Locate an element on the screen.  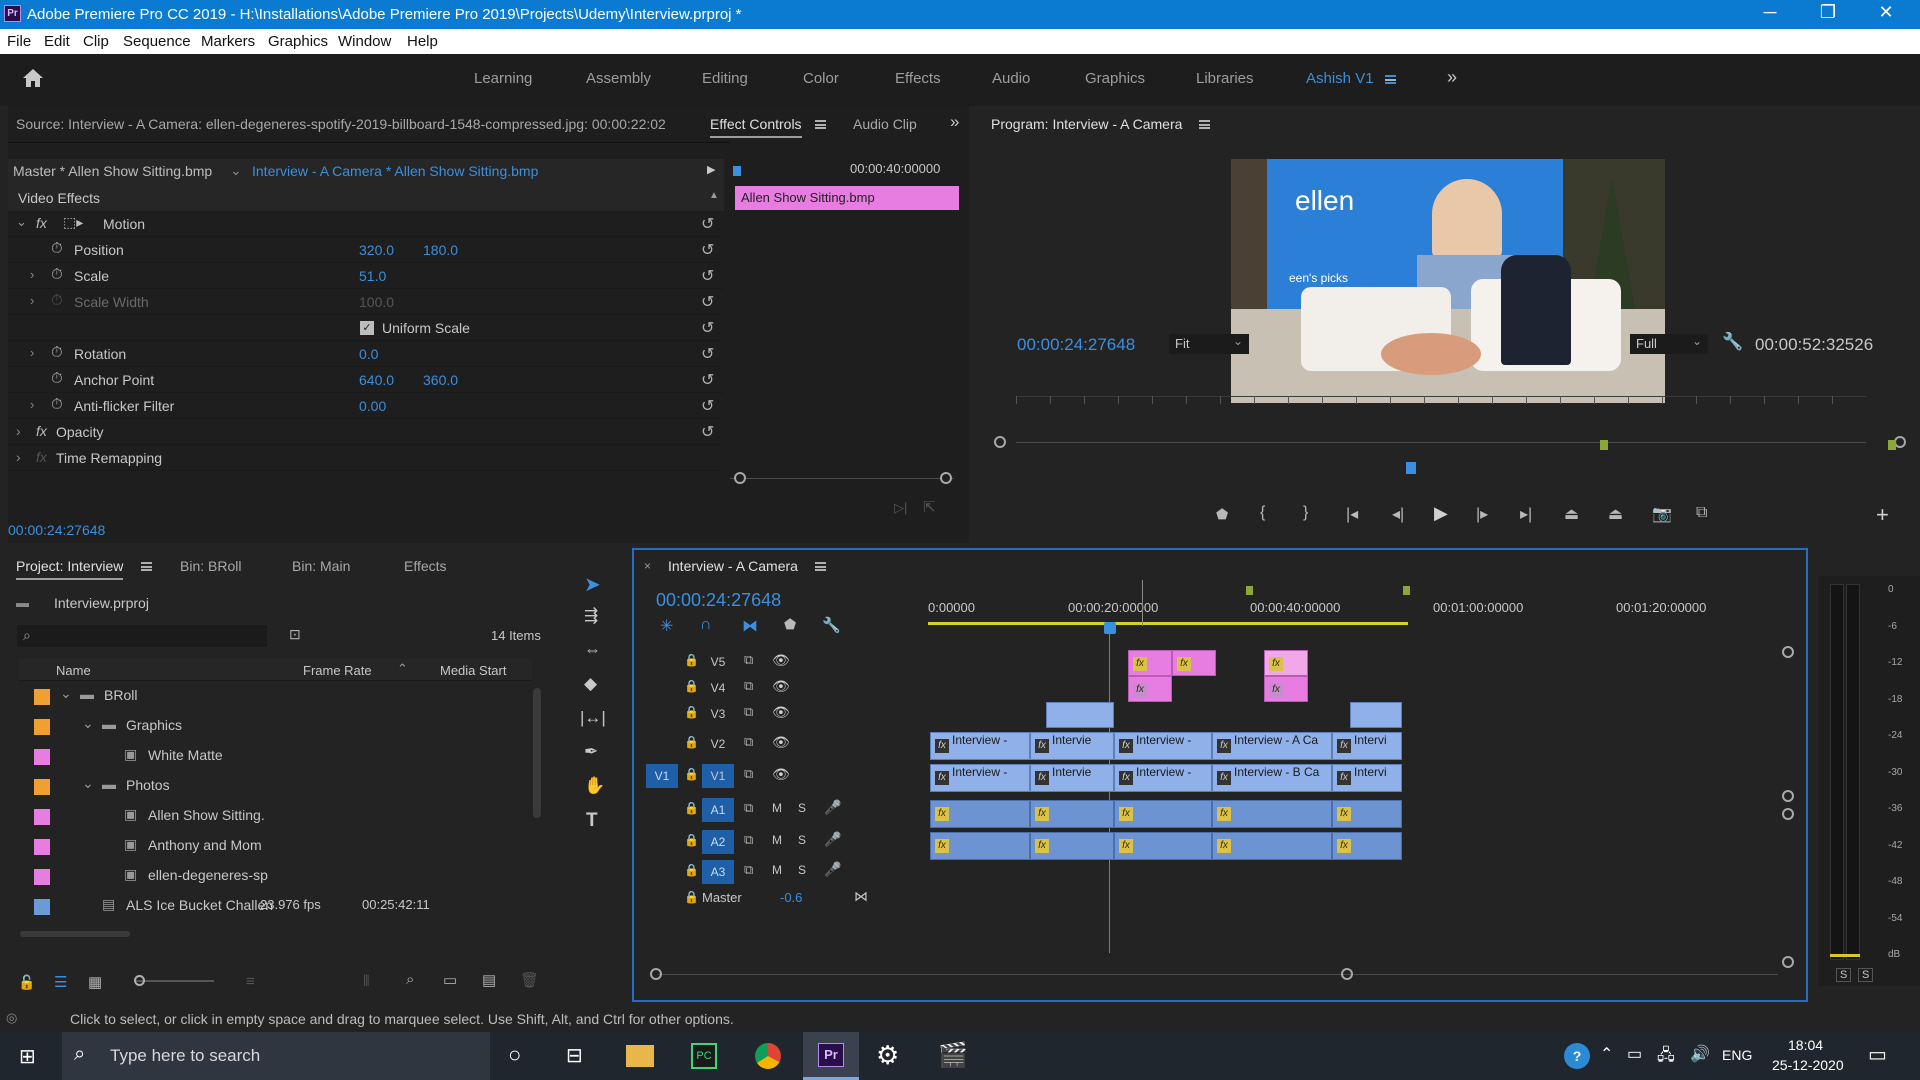
master-clip-label: Master * Allen Show Sitting.bmp is located at coordinates (112, 171).